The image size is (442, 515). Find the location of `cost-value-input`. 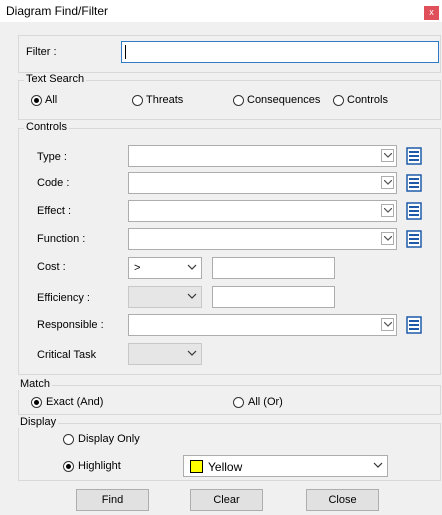

cost-value-input is located at coordinates (273, 268).